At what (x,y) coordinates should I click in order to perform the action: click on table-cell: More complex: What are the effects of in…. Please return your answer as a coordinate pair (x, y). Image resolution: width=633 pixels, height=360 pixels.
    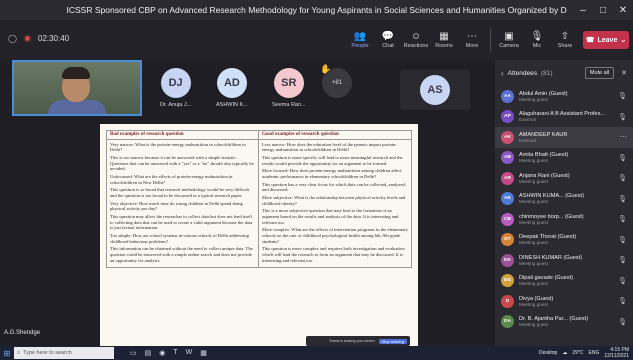
    Looking at the image, I should click on (335, 235).